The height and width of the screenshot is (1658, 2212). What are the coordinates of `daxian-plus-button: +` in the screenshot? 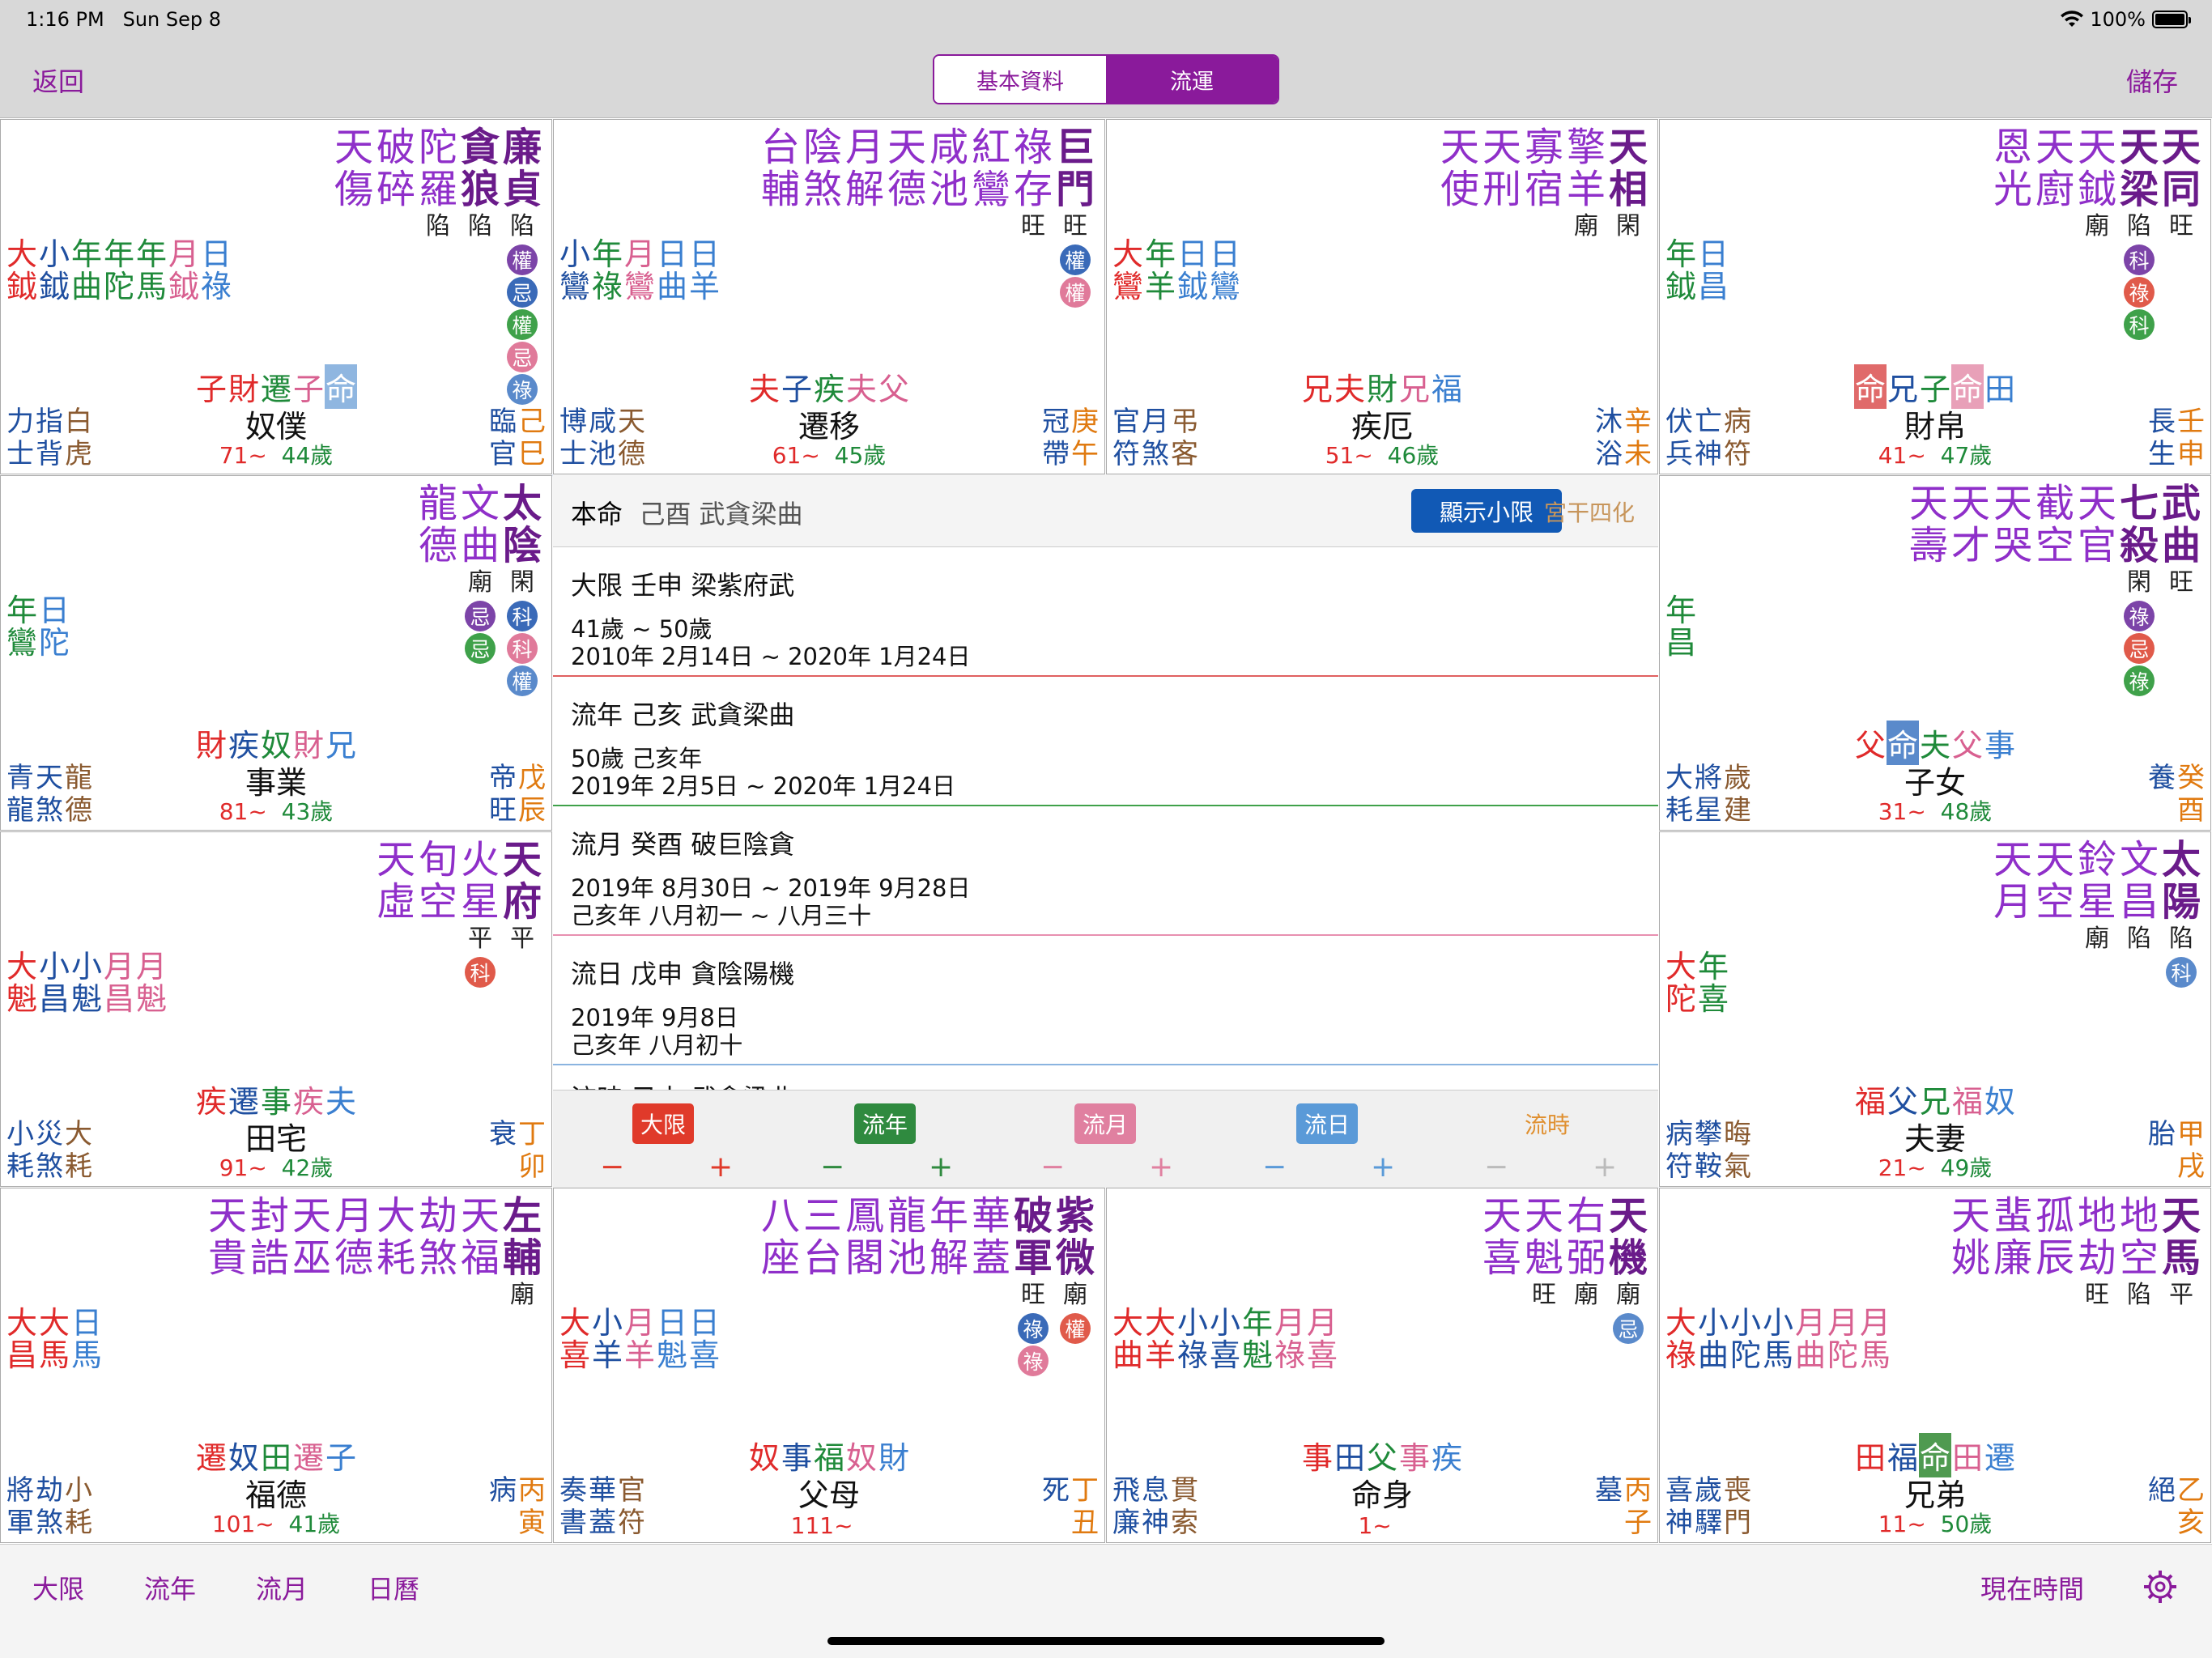 It's located at (720, 1167).